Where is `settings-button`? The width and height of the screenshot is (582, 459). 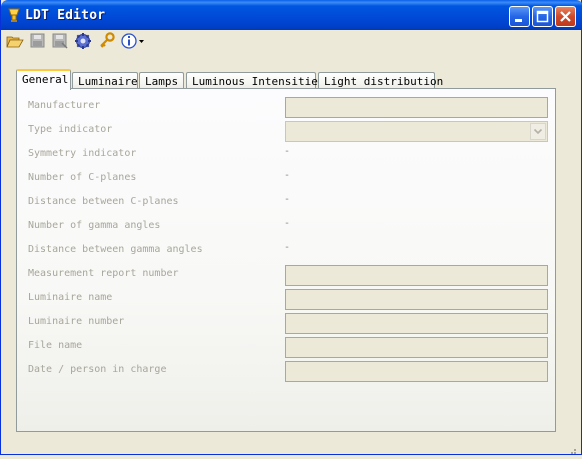 settings-button is located at coordinates (83, 41).